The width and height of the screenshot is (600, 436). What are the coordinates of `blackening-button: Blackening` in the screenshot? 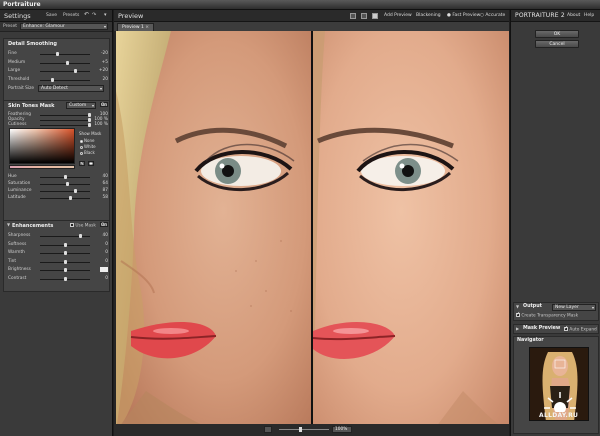 It's located at (428, 15).